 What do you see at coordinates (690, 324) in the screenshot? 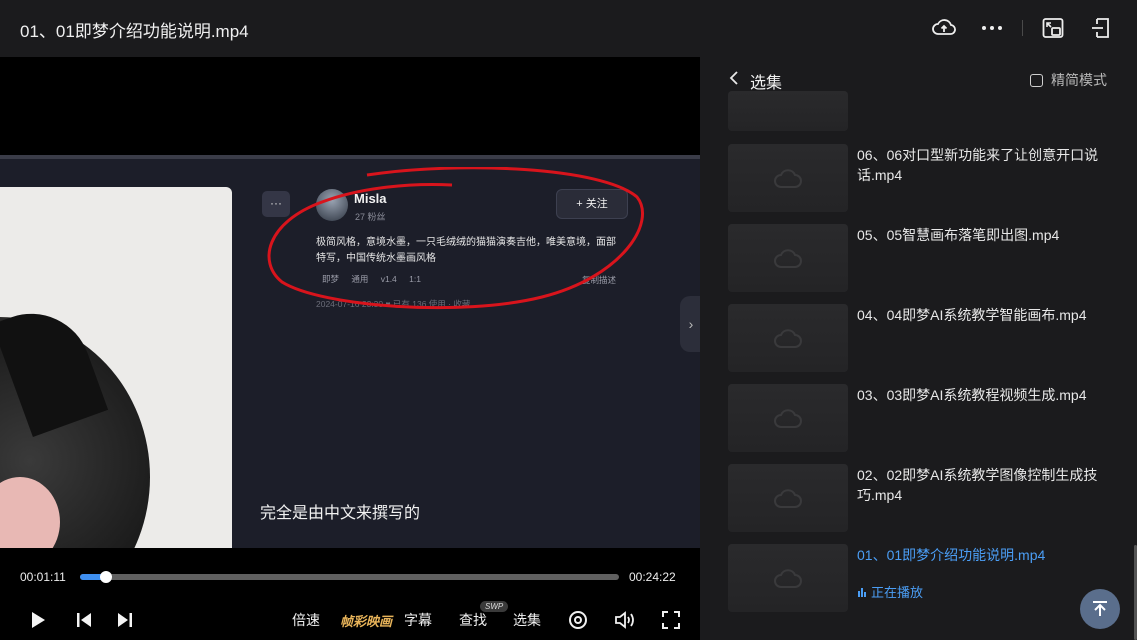
I see `frame-next-arrow-icon: ›` at bounding box center [690, 324].